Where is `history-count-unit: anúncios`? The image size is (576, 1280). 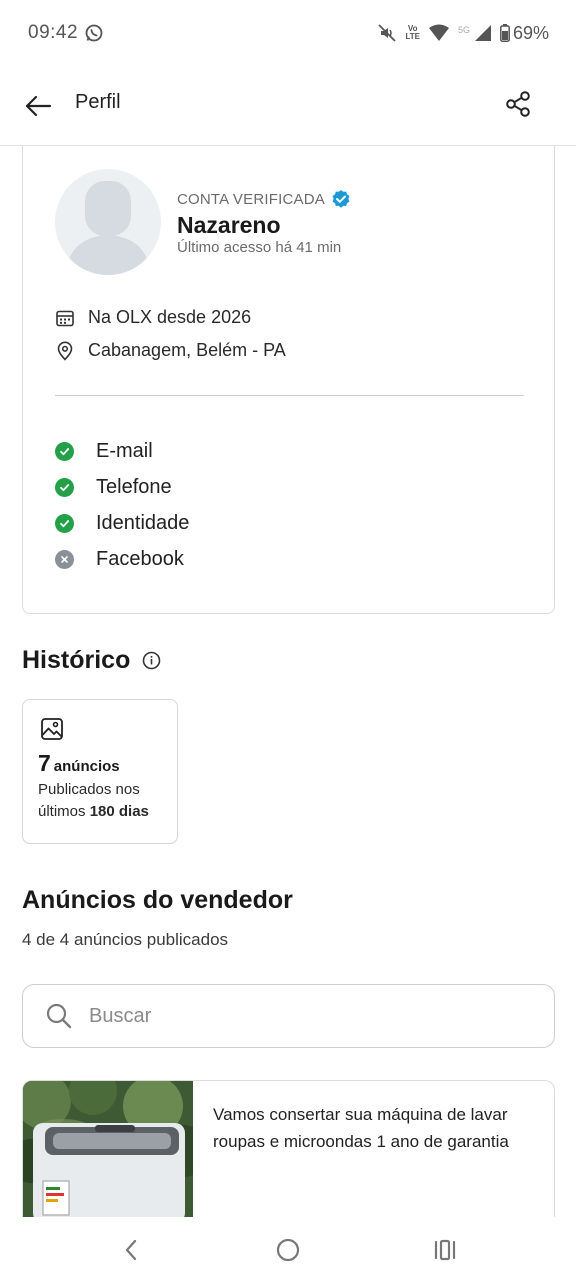 history-count-unit: anúncios is located at coordinates (86, 766).